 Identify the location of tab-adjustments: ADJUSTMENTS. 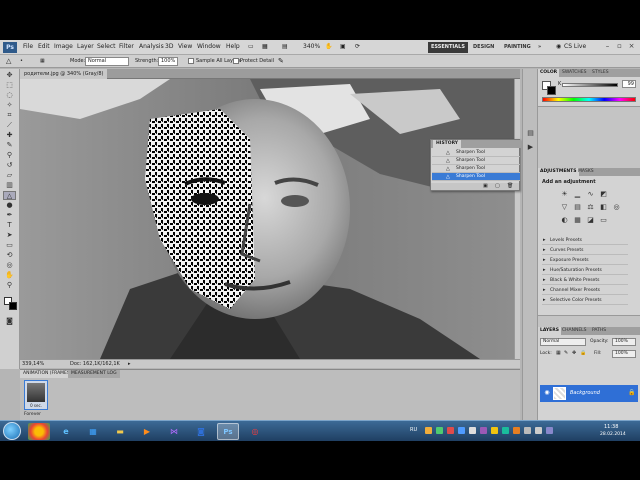
(558, 172).